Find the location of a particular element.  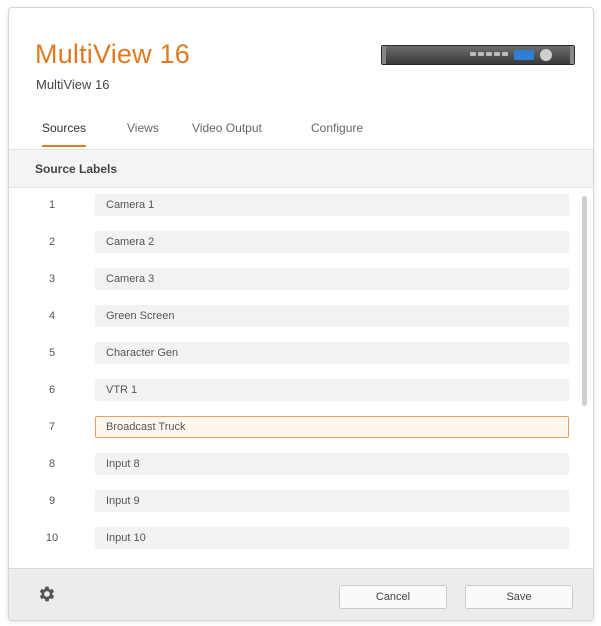

source-row: 9 is located at coordinates (294, 502).